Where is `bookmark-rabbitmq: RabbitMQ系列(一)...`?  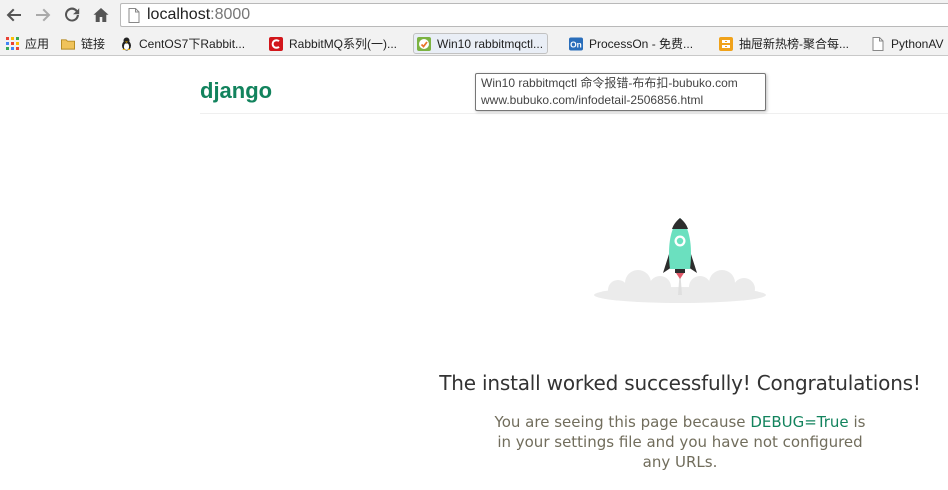
bookmark-rabbitmq: RabbitMQ系列(一)... is located at coordinates (333, 43).